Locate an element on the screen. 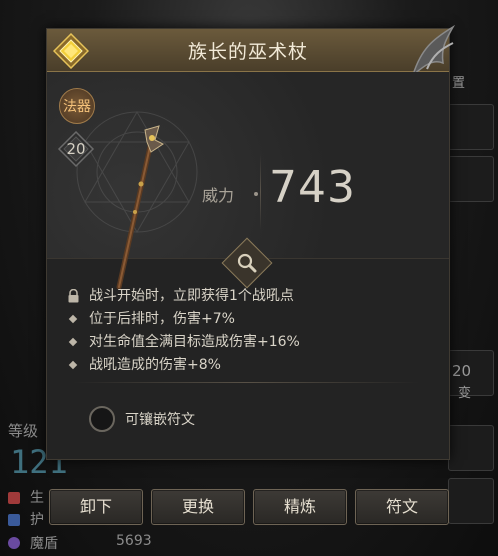 This screenshot has height=556, width=498. power-label: 威力 is located at coordinates (218, 195).